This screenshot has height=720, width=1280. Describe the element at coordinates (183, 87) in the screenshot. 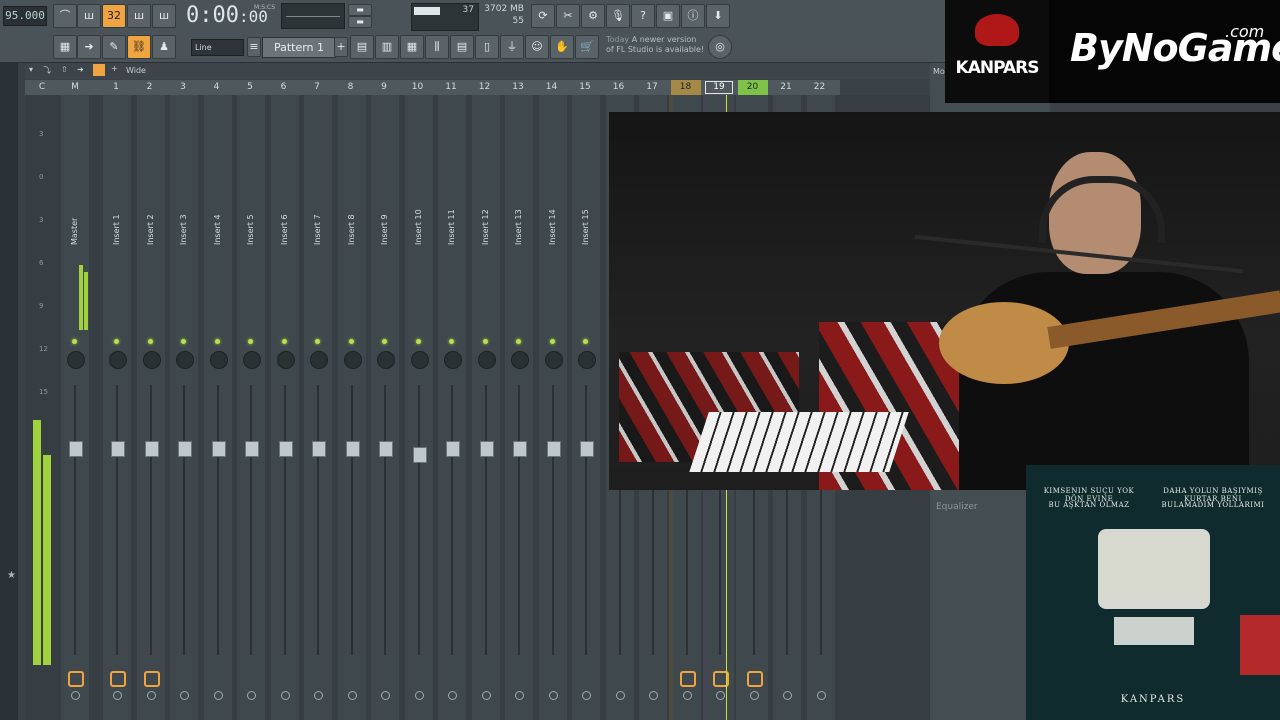

I see `track-number: 3` at that location.